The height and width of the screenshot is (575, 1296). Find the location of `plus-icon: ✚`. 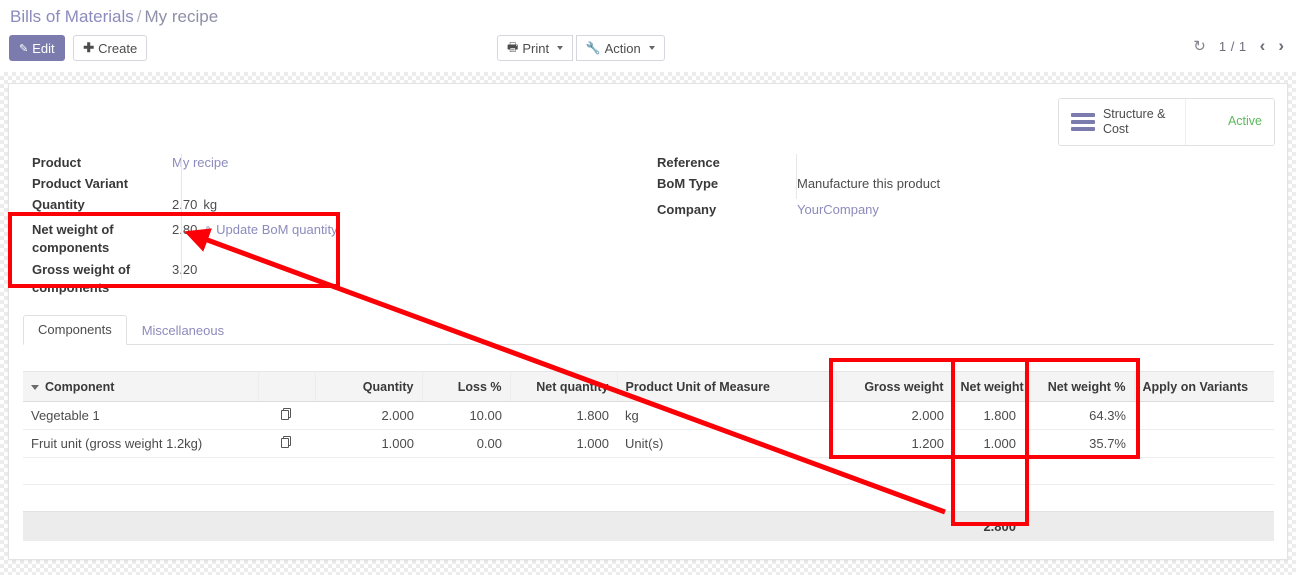

plus-icon: ✚ is located at coordinates (89, 47).